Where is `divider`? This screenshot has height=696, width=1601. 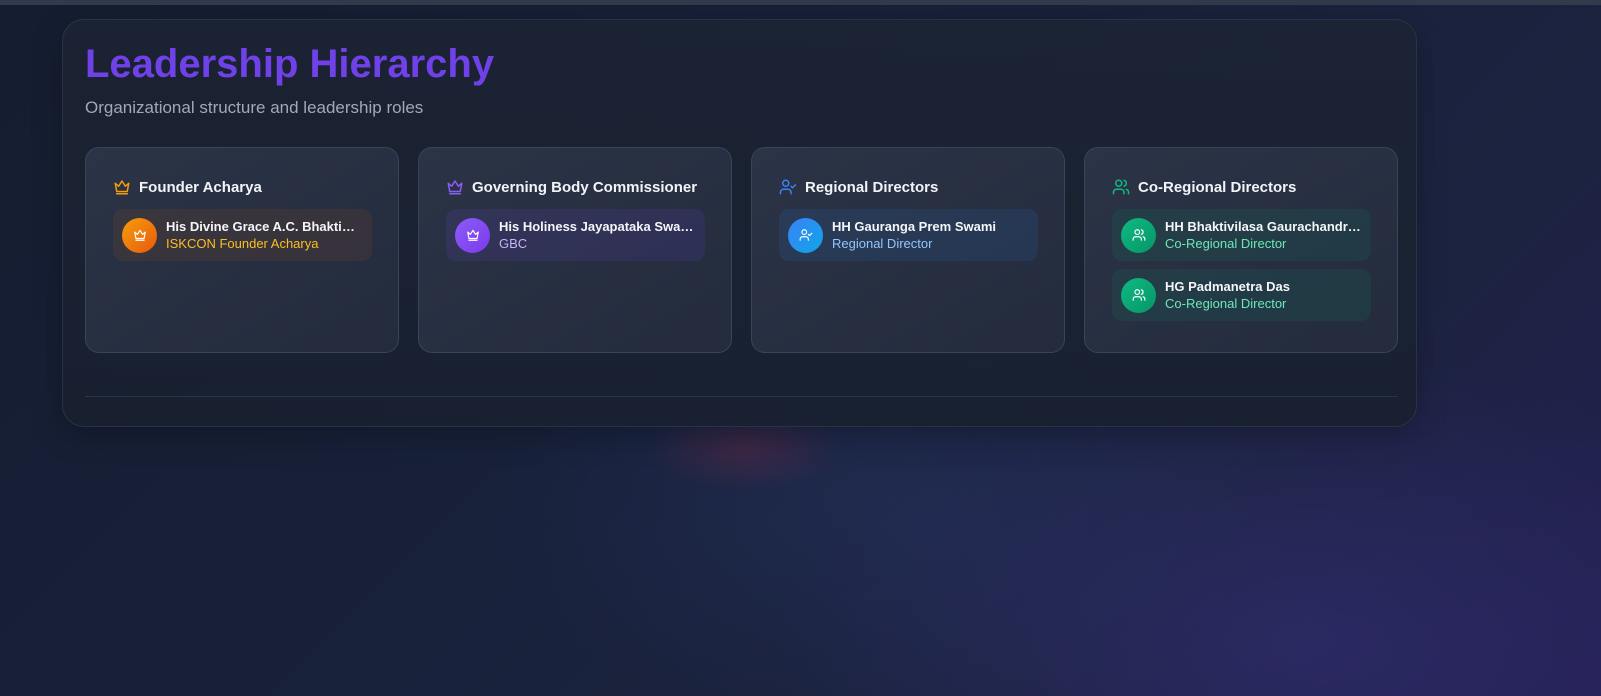 divider is located at coordinates (741, 396).